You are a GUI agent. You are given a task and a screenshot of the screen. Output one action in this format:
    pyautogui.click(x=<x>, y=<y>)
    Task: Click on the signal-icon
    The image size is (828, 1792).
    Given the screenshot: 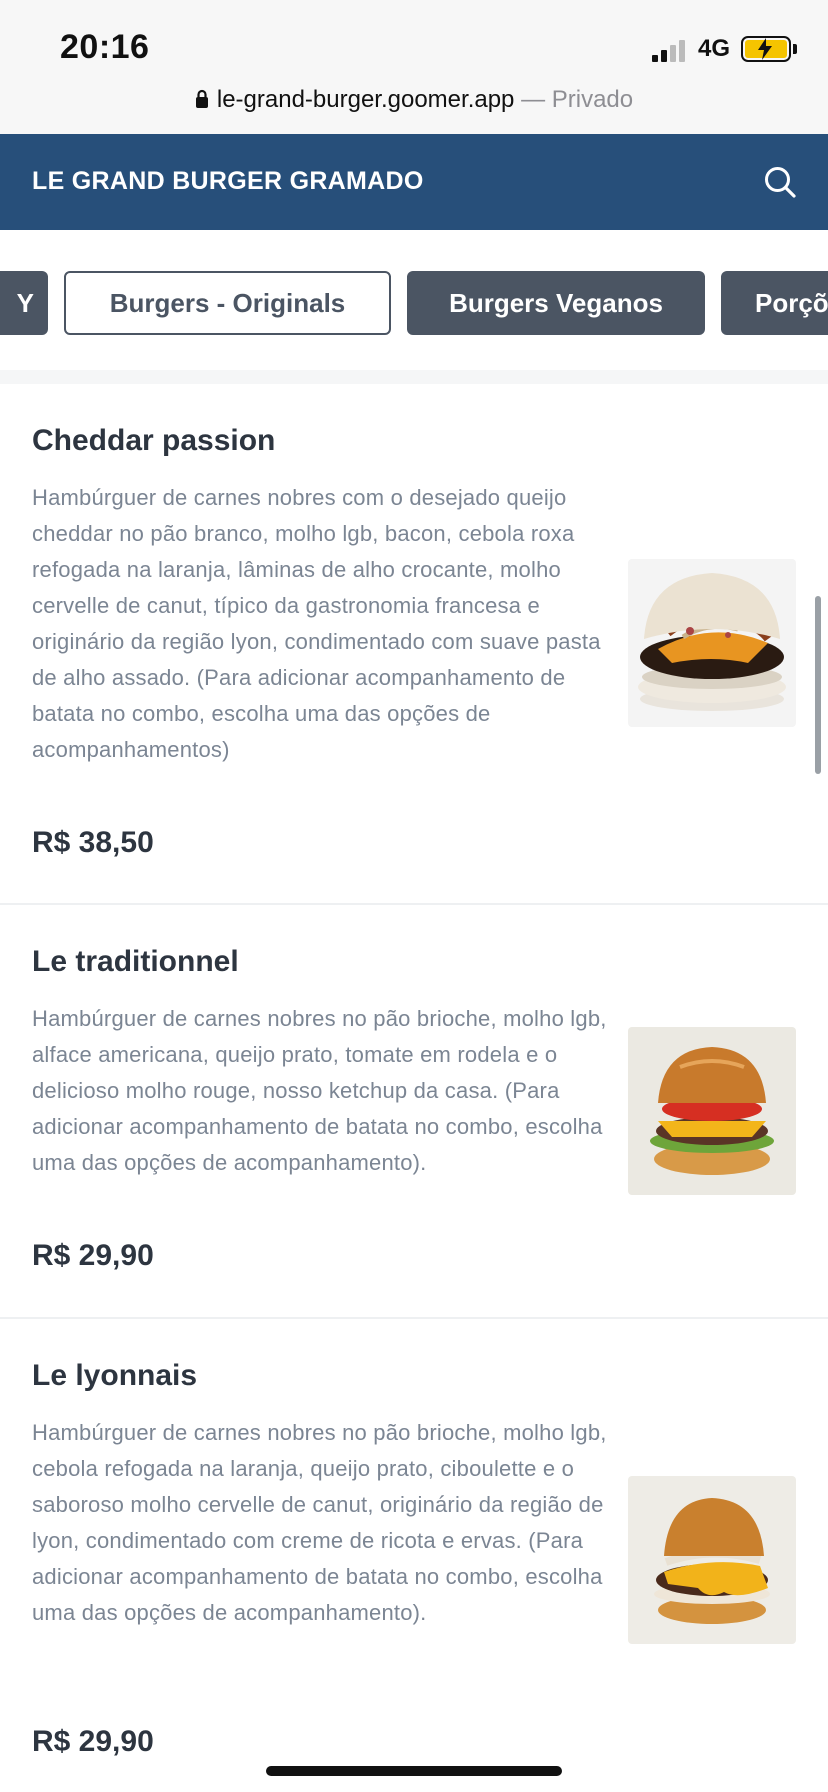 What is the action you would take?
    pyautogui.click(x=670, y=50)
    